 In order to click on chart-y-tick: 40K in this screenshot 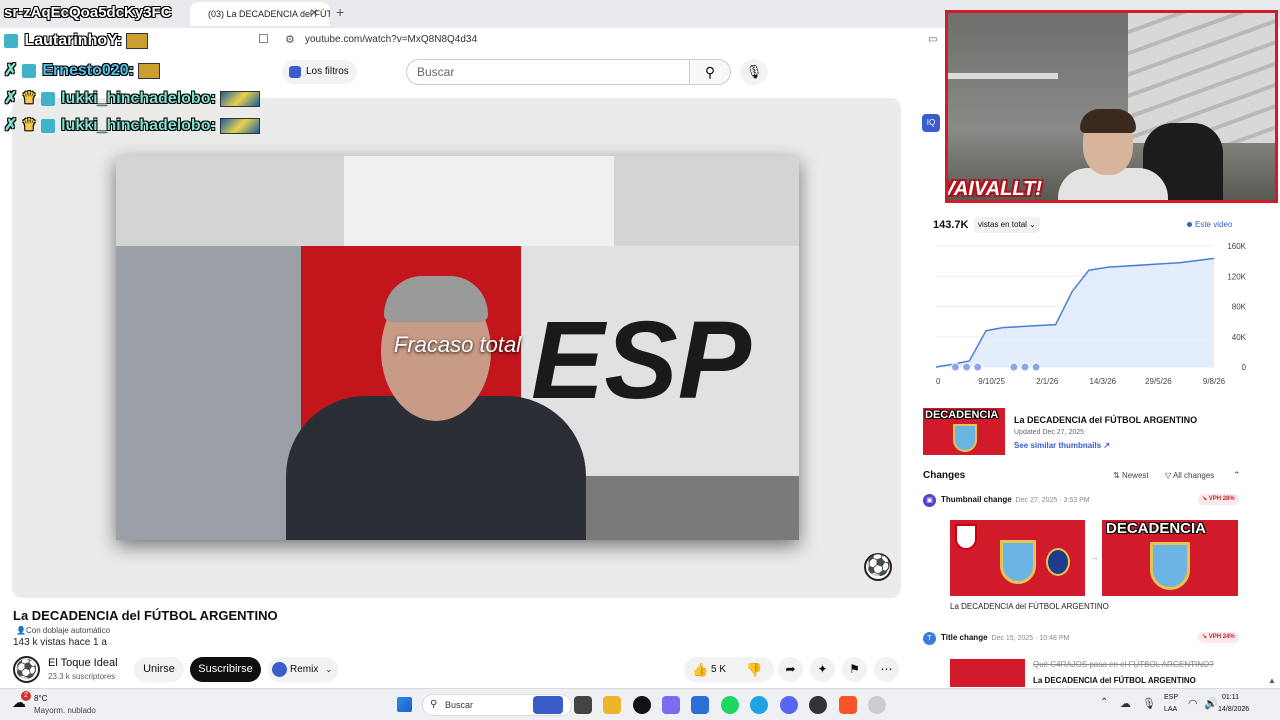, I will do `click(1239, 337)`.